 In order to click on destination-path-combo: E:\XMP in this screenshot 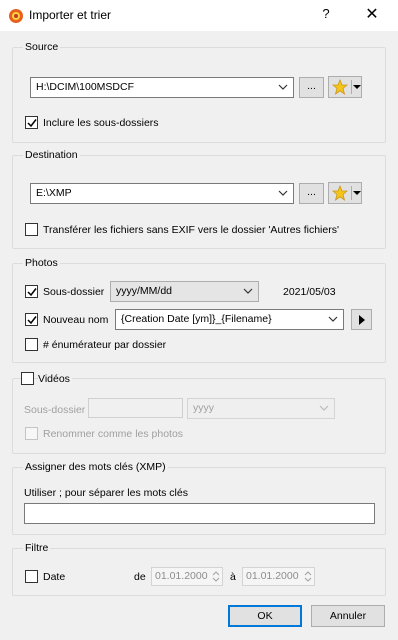, I will do `click(162, 193)`.